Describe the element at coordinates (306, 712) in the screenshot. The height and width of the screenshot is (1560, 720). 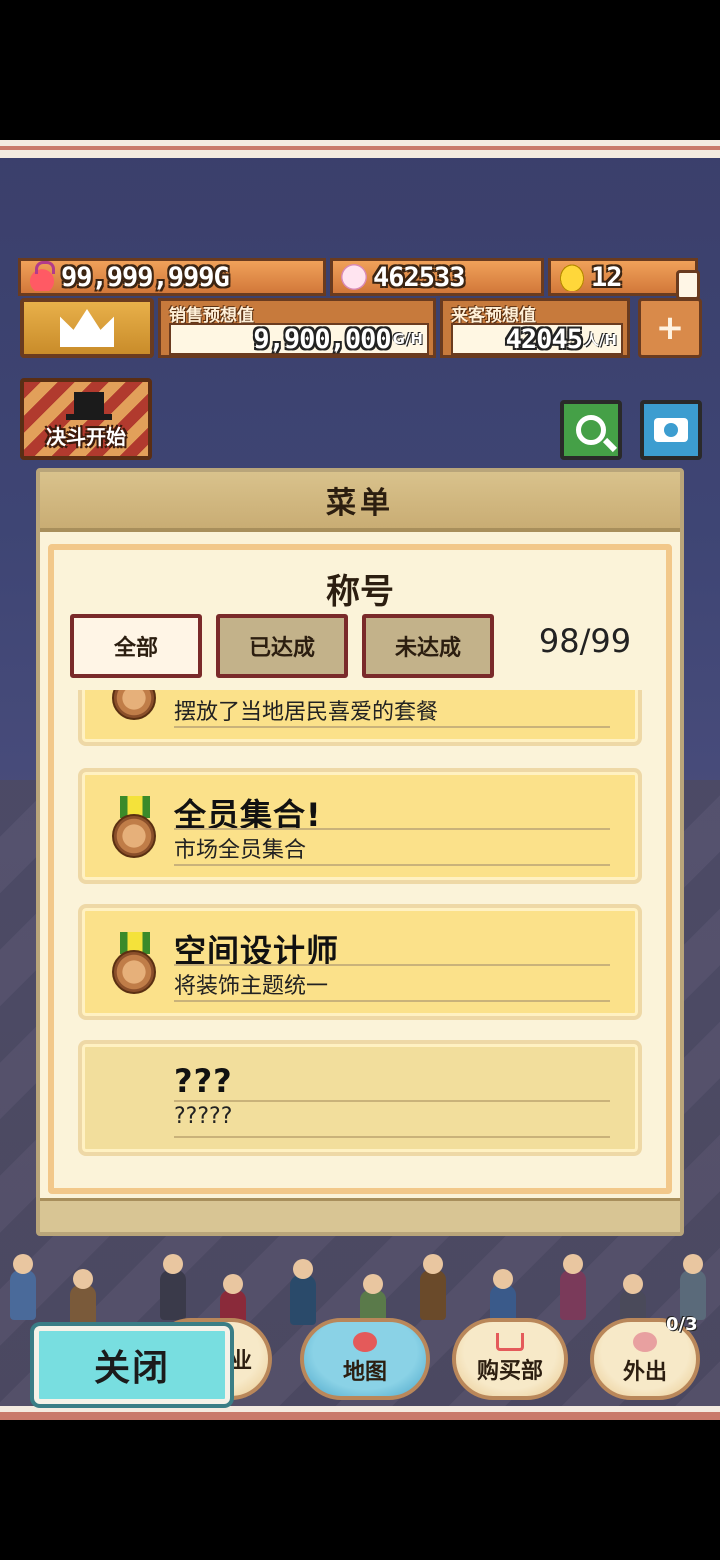
I see `title-description: 摆放了当地居民喜爱的套餐` at that location.